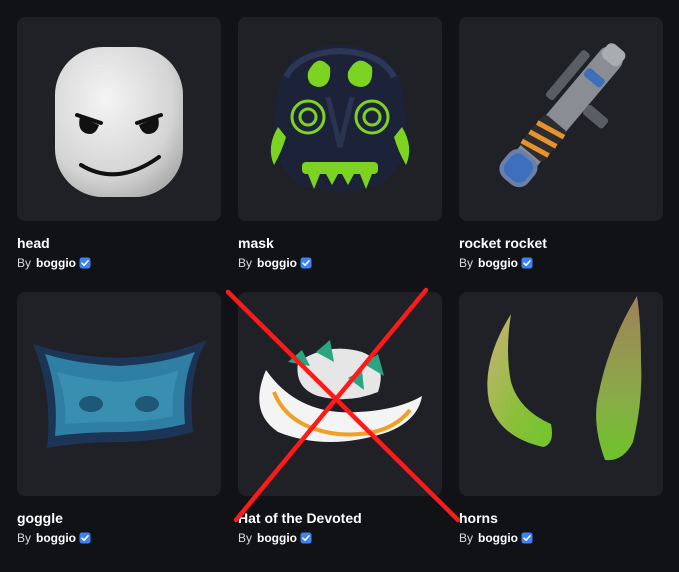  Describe the element at coordinates (119, 518) in the screenshot. I see `item-name: goggle` at that location.